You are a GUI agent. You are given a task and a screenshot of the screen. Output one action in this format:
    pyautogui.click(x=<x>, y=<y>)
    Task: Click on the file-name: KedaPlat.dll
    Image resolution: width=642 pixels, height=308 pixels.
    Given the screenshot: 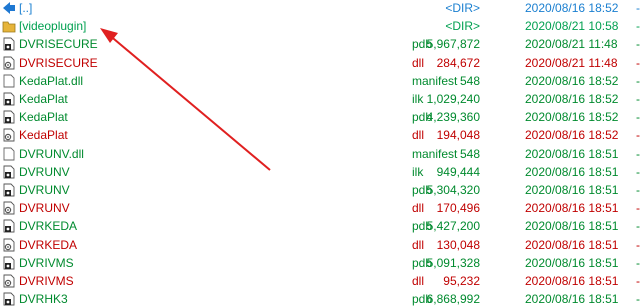 What is the action you would take?
    pyautogui.click(x=51, y=80)
    